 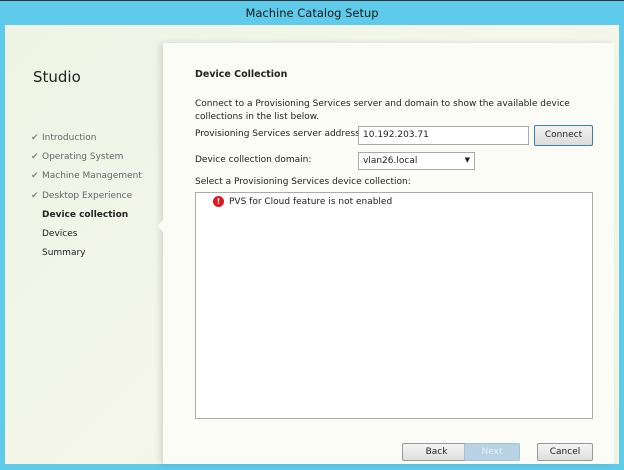 I want to click on step-label: Machine Management, so click(x=92, y=176).